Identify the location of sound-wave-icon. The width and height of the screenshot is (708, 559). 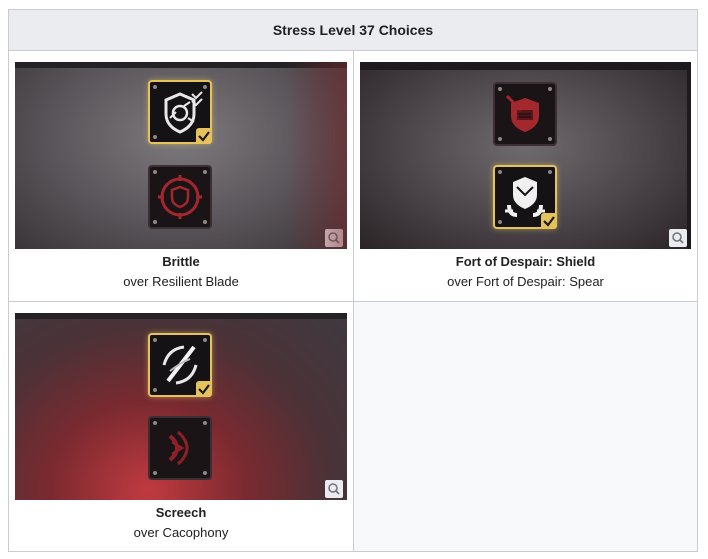
(178, 448).